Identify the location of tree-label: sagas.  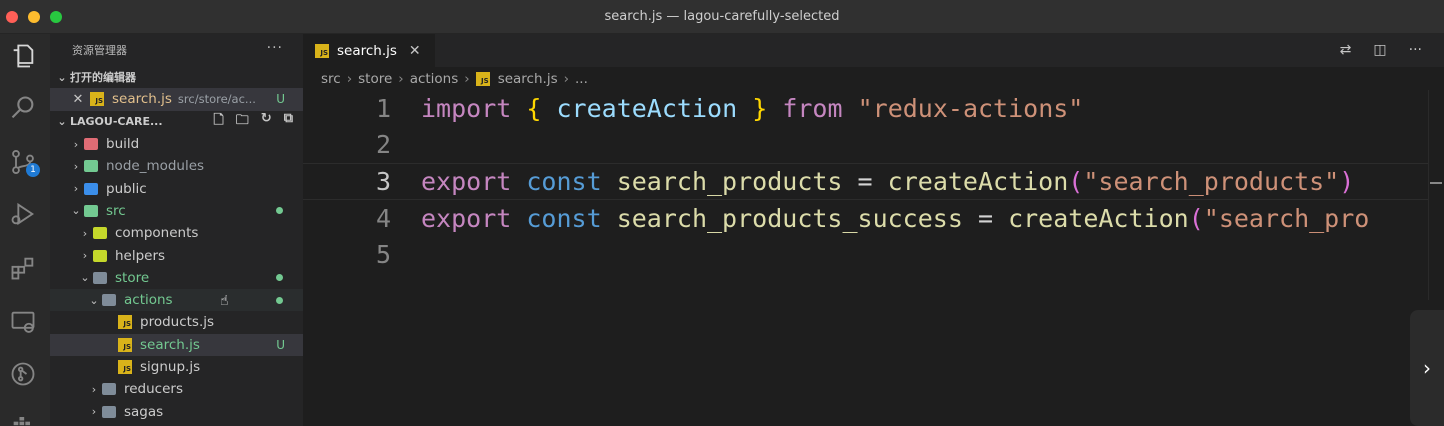
(144, 411).